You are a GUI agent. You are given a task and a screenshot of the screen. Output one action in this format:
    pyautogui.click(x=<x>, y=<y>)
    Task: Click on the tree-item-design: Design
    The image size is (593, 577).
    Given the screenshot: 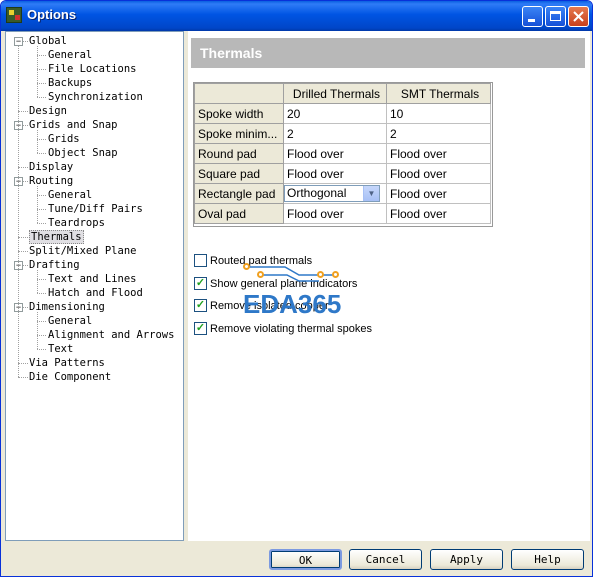 What is the action you would take?
    pyautogui.click(x=48, y=111)
    